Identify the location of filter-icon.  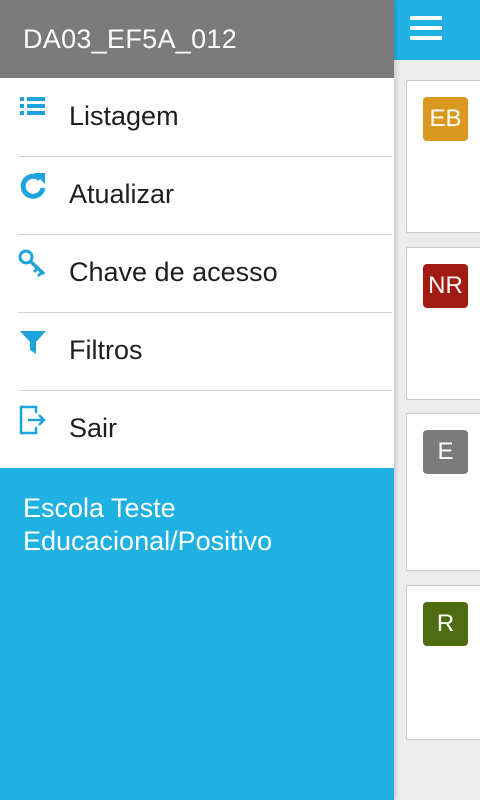
(33, 342).